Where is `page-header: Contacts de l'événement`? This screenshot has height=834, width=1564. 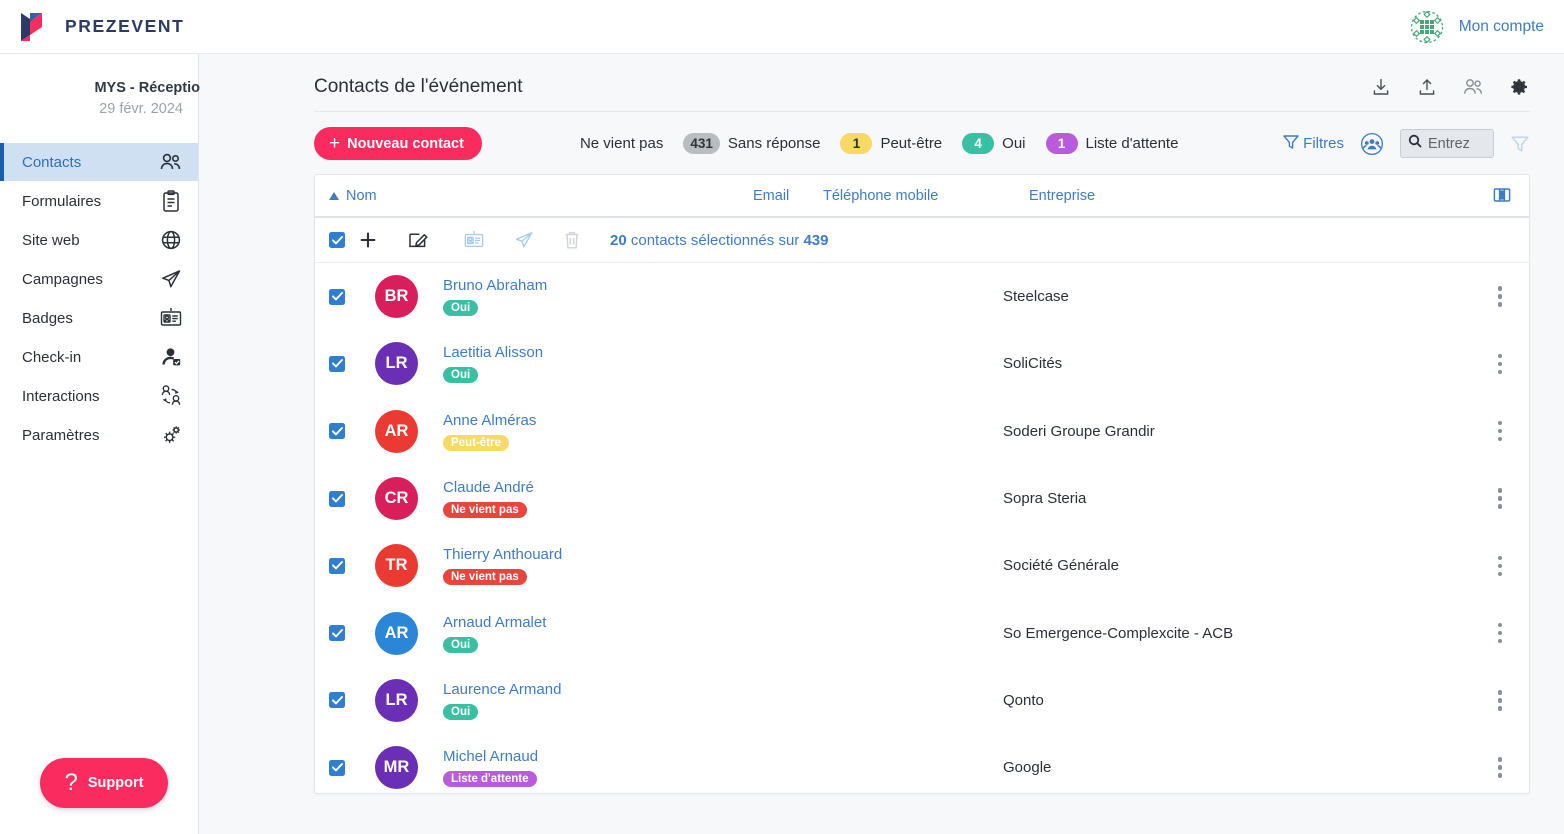
page-header: Contacts de l'événement is located at coordinates (881, 76).